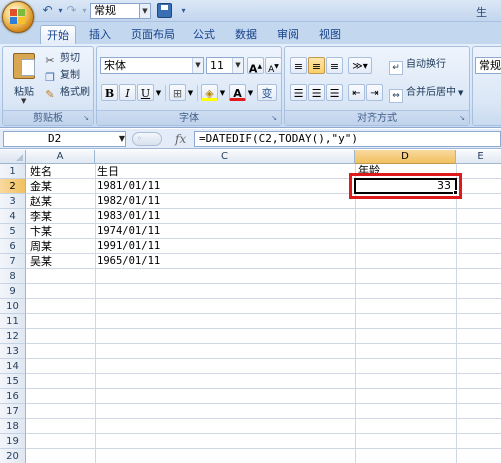 The image size is (501, 463). I want to click on row-header: 10, so click(13, 306).